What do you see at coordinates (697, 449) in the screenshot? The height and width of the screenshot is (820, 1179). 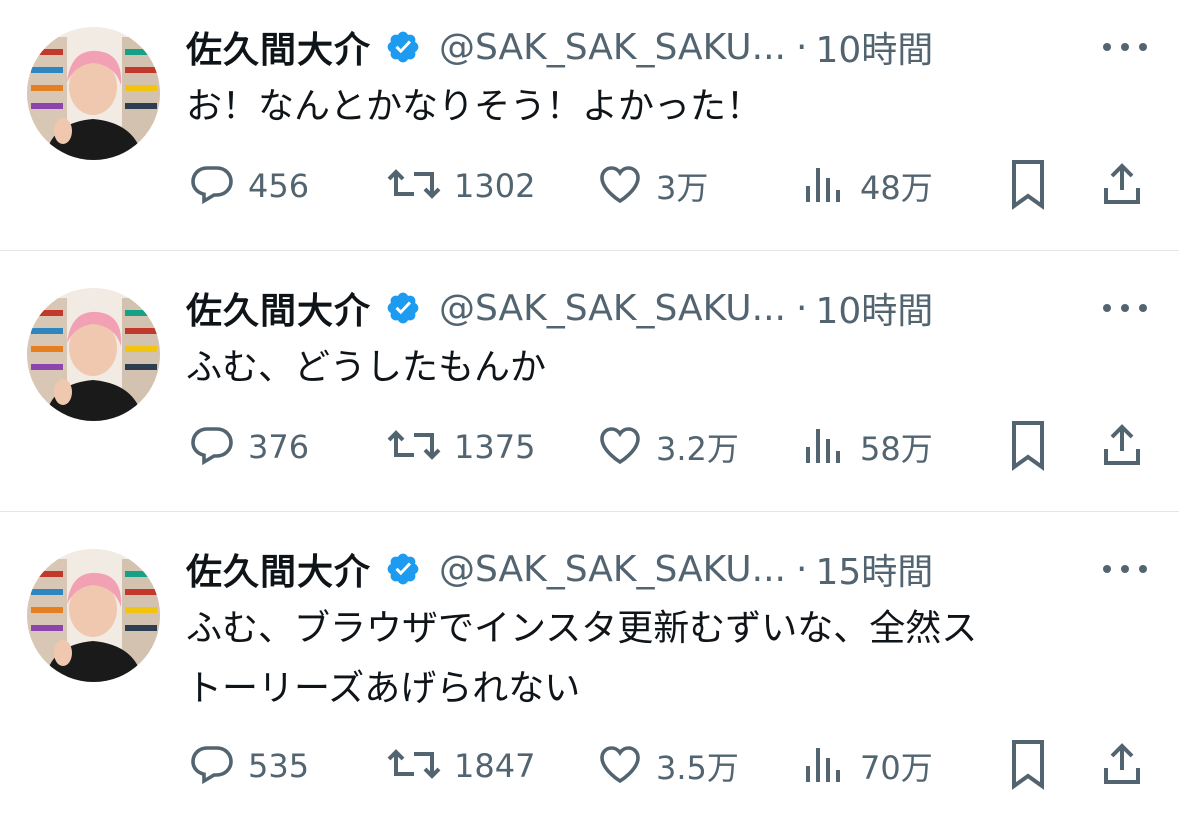 I see `like-count: 3.2万` at bounding box center [697, 449].